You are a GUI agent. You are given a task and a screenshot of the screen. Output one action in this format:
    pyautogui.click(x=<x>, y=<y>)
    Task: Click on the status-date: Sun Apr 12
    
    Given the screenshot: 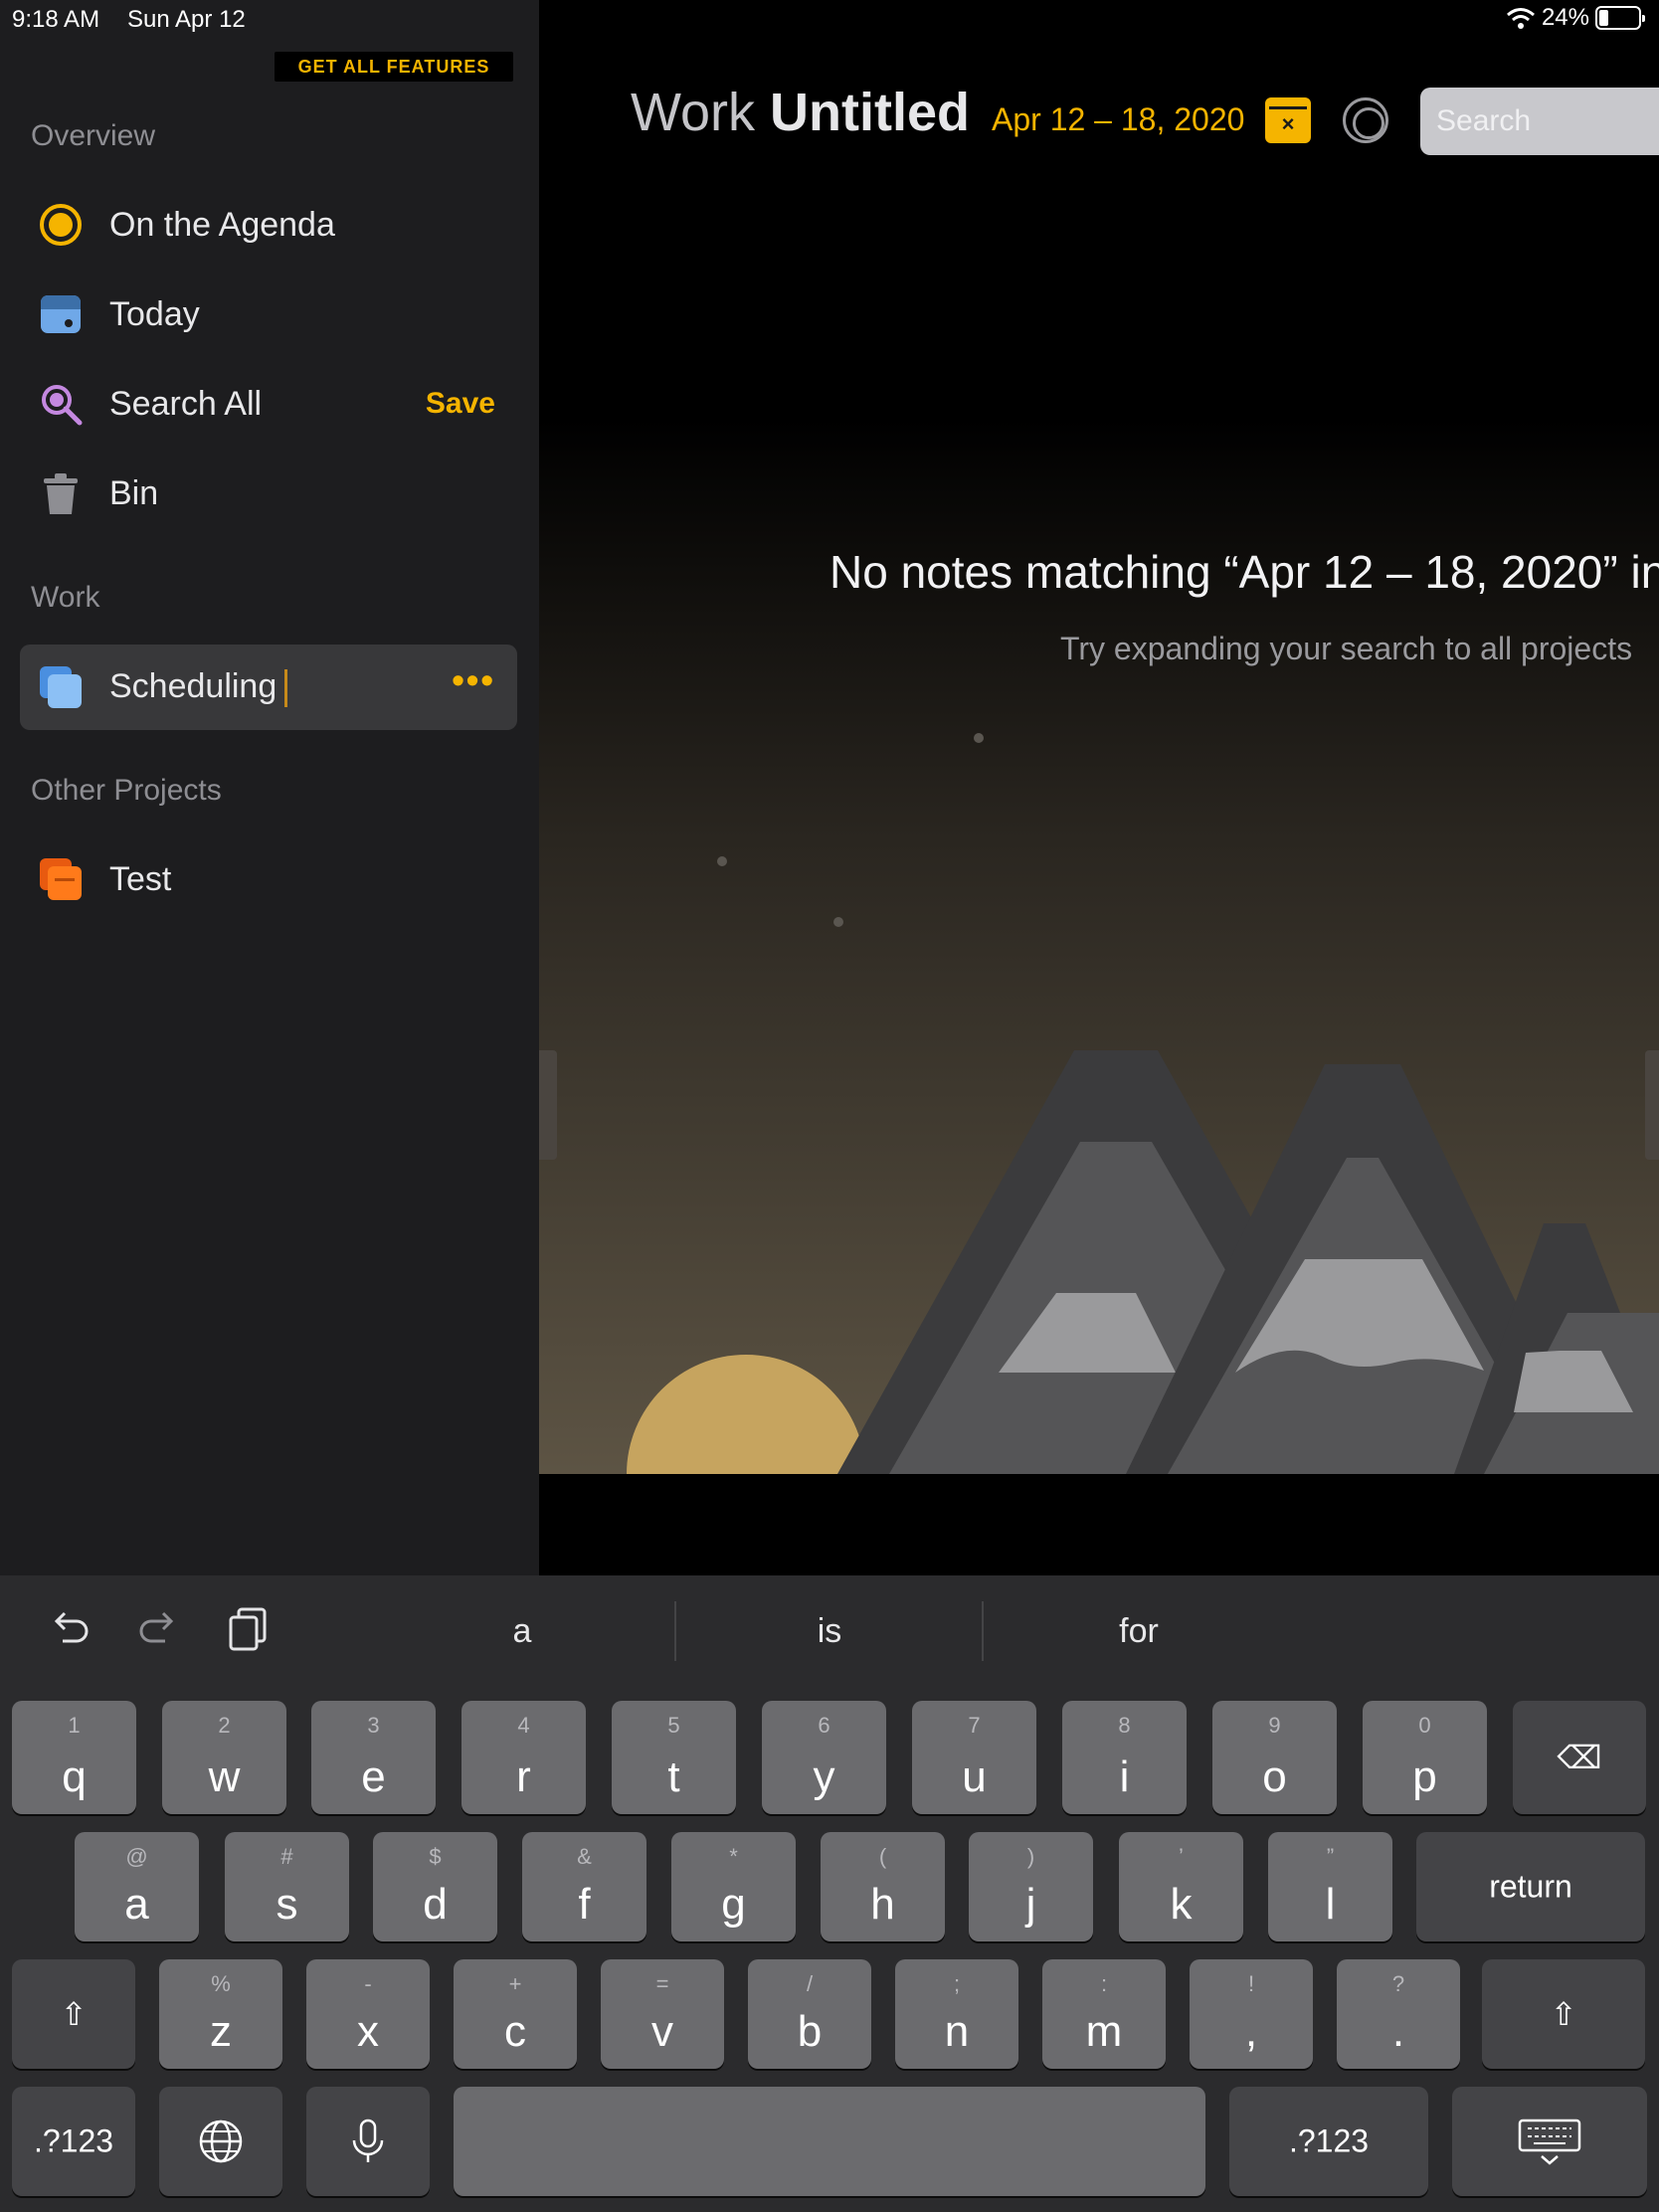 What is the action you would take?
    pyautogui.click(x=186, y=19)
    